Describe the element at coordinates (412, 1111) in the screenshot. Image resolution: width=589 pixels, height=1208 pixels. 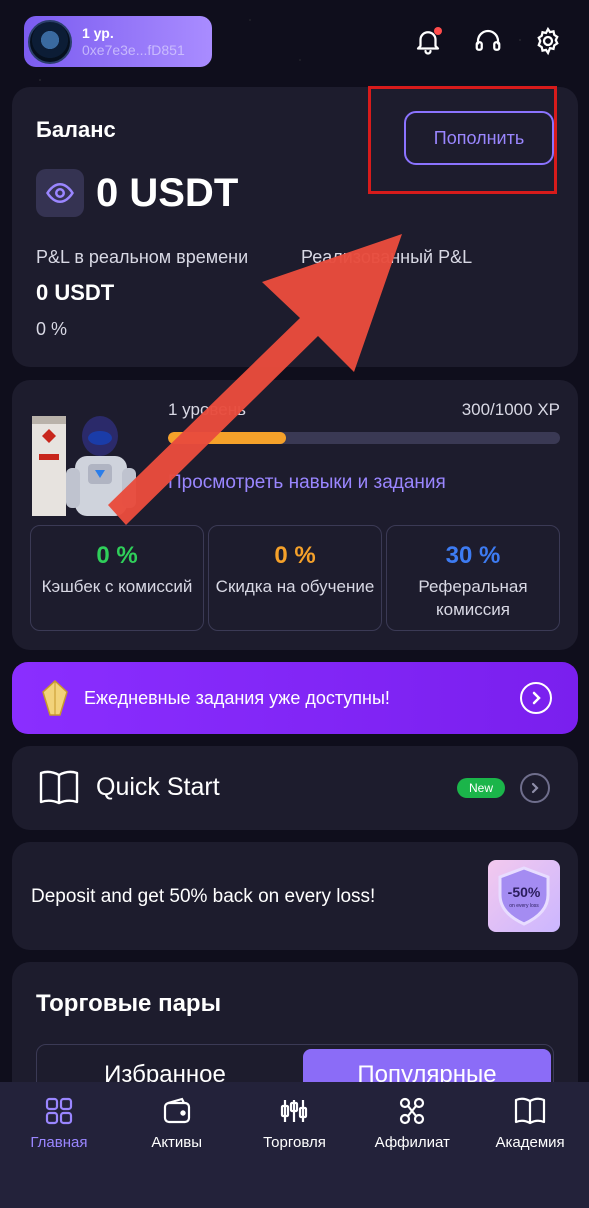
I see `share-icon` at that location.